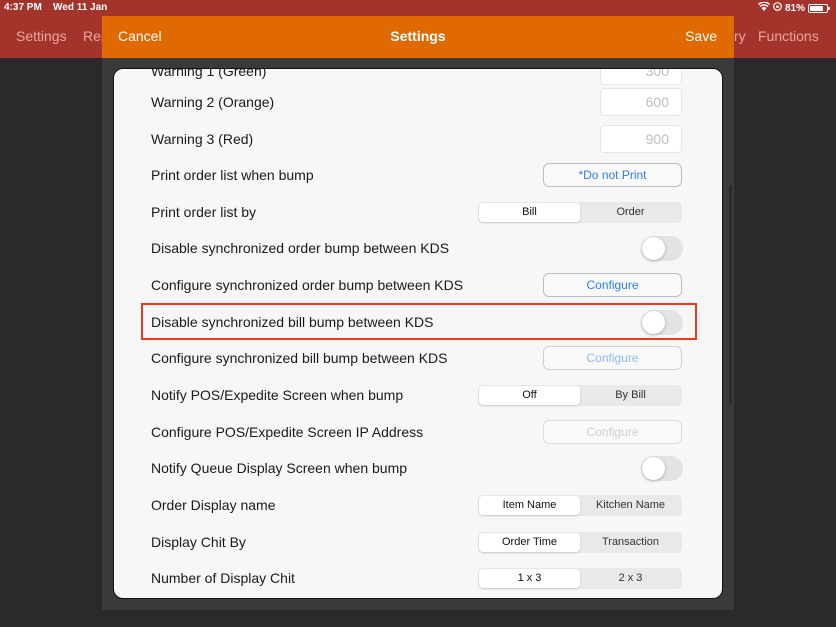 The image size is (836, 627). I want to click on setting-display-chit-by: Display Chit By Order Time Transaction, so click(418, 542).